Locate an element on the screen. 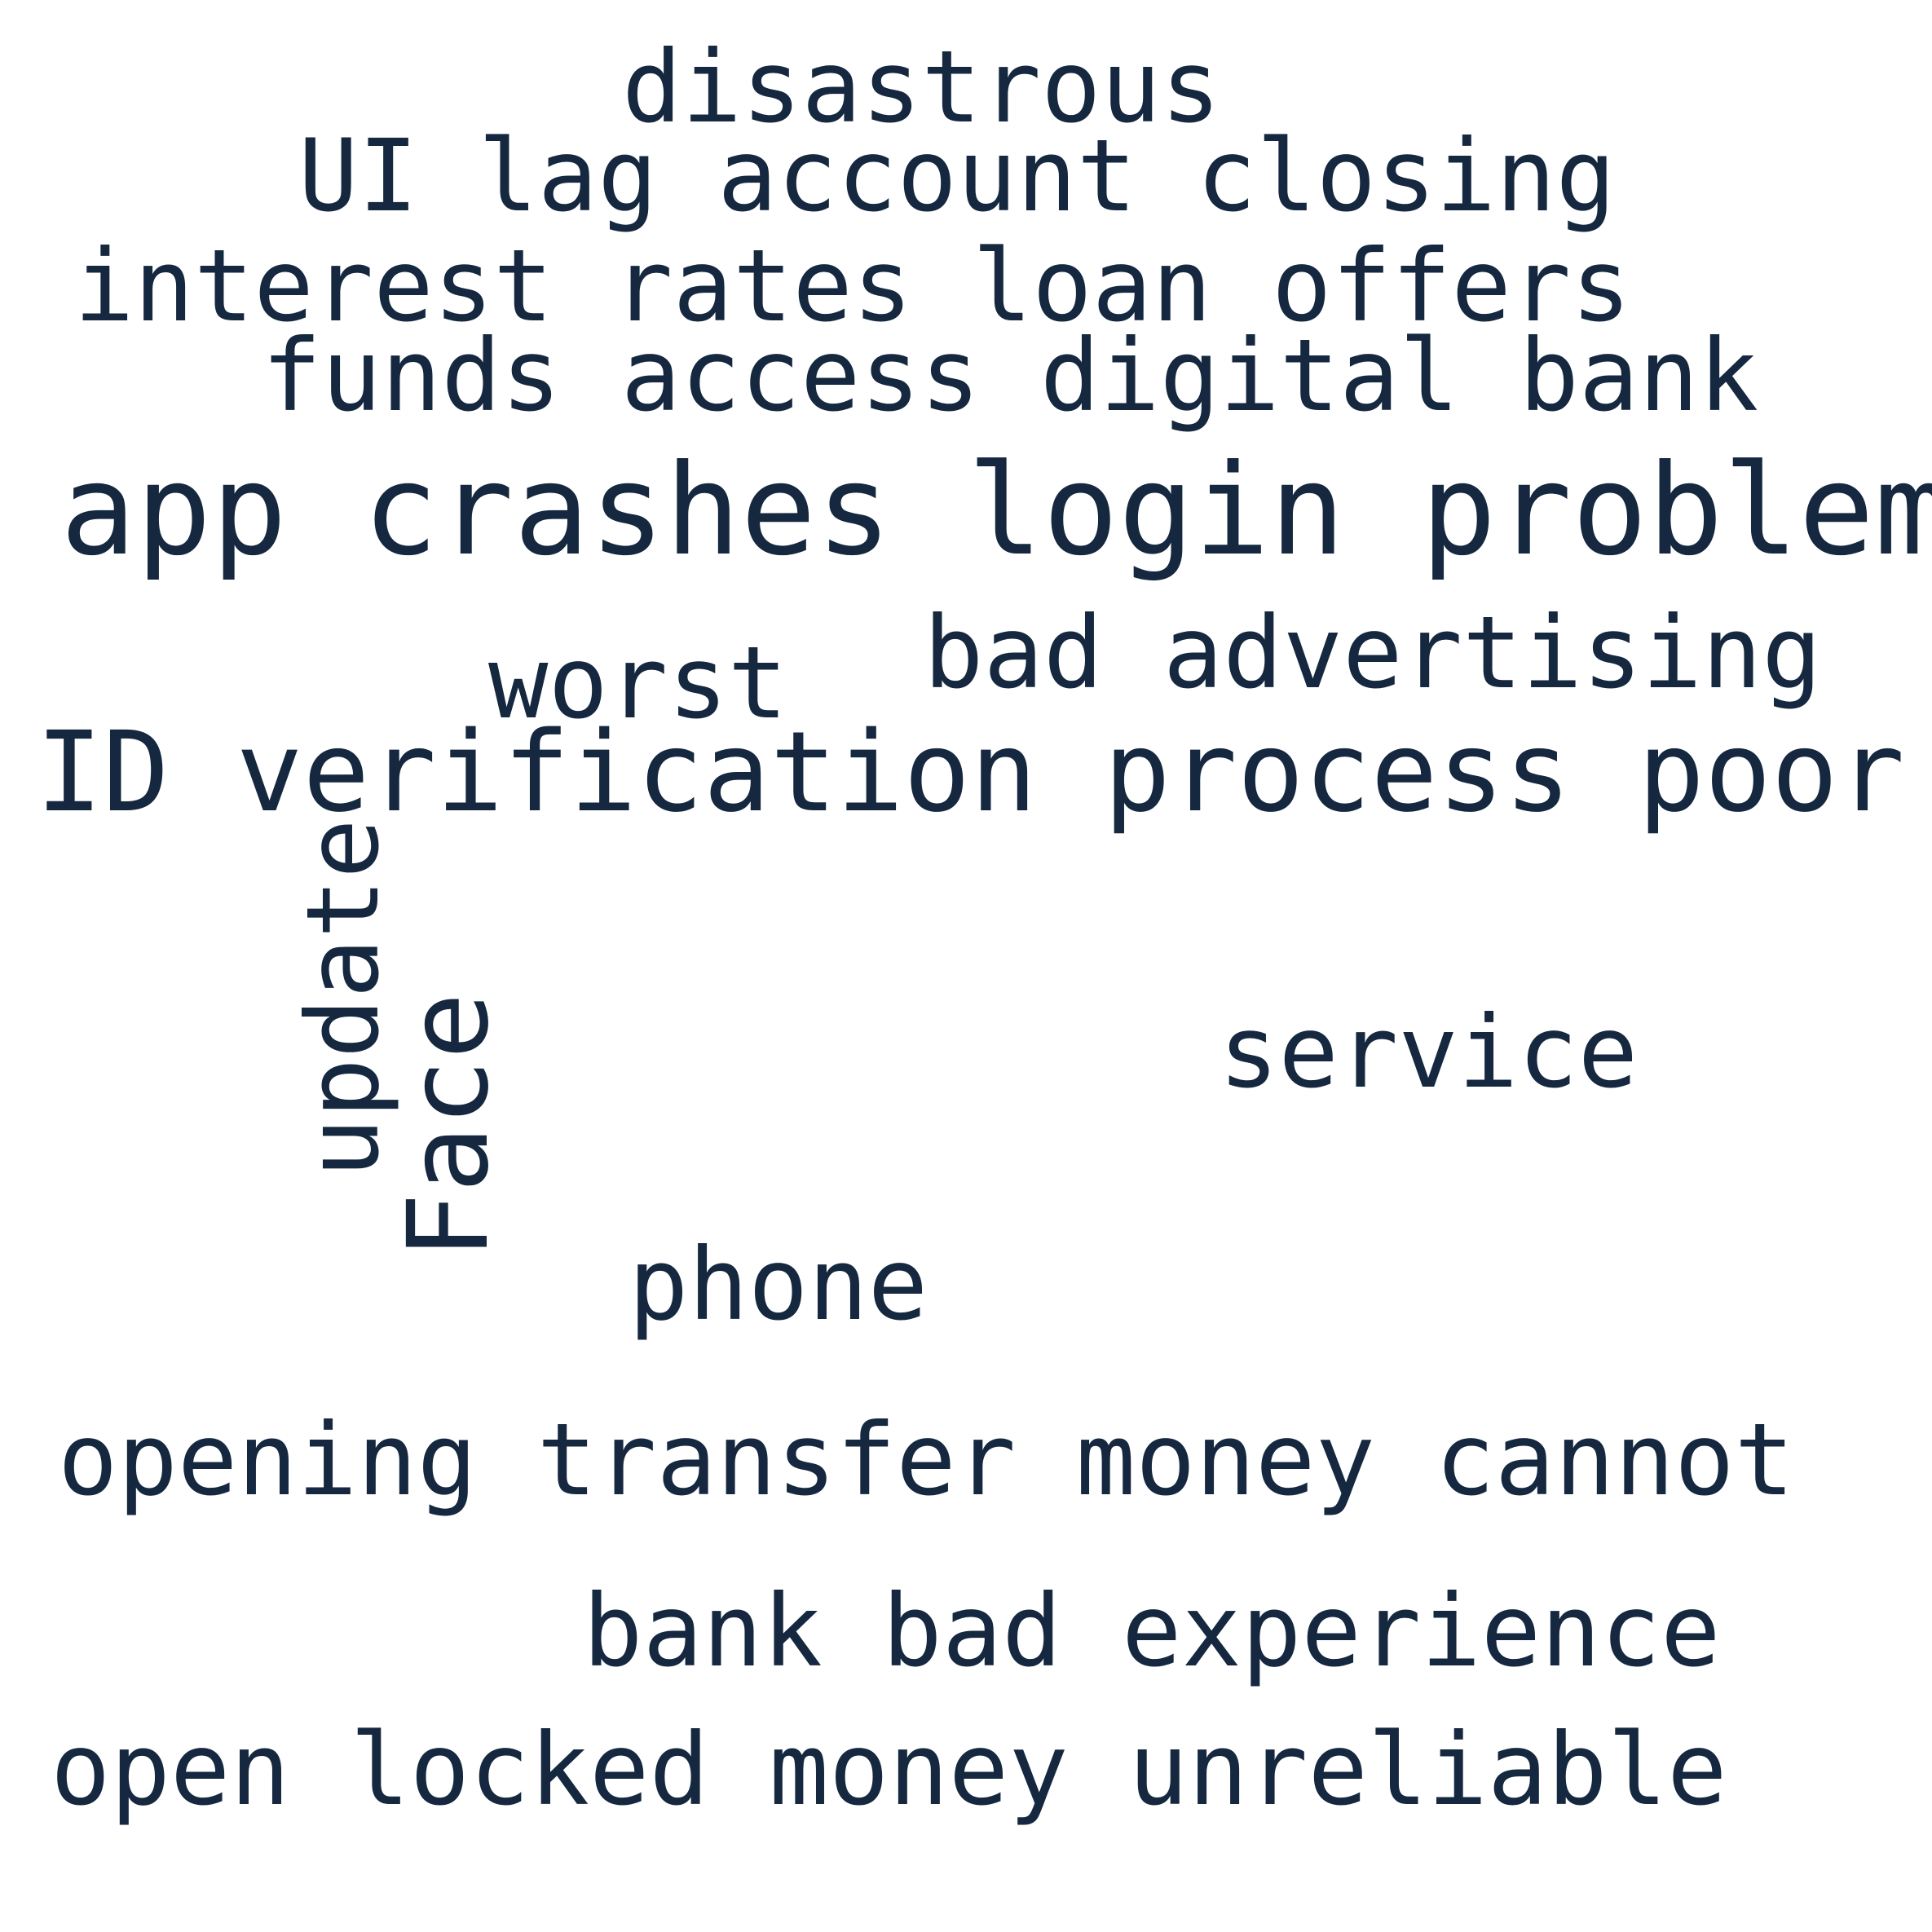 The height and width of the screenshot is (1932, 1932). word-phone: phone is located at coordinates (779, 1285).